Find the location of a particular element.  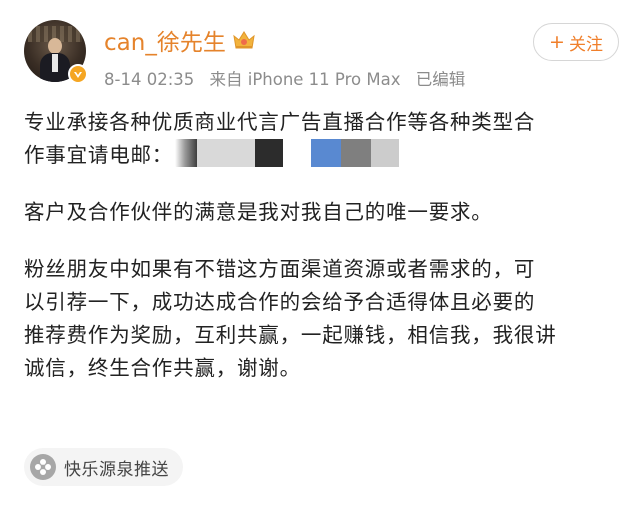

post-date: 8-14 02:35 is located at coordinates (149, 79).